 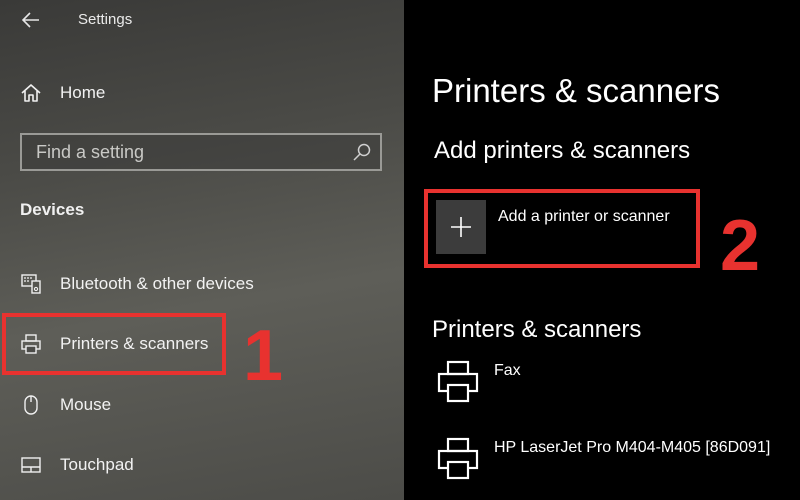 What do you see at coordinates (31, 284) in the screenshot?
I see `bluetooth-devices-icon` at bounding box center [31, 284].